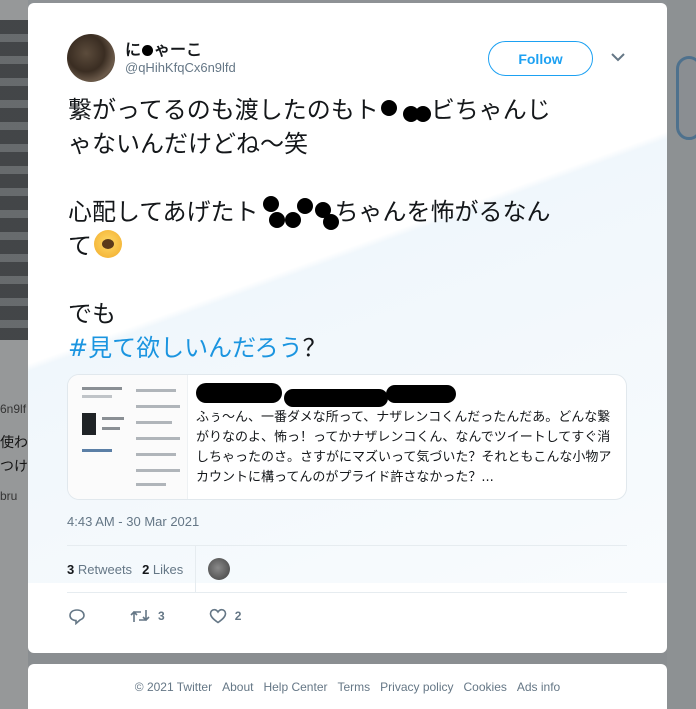 Image resolution: width=696 pixels, height=709 pixels. What do you see at coordinates (146, 569) in the screenshot?
I see `likes-count: 2` at bounding box center [146, 569].